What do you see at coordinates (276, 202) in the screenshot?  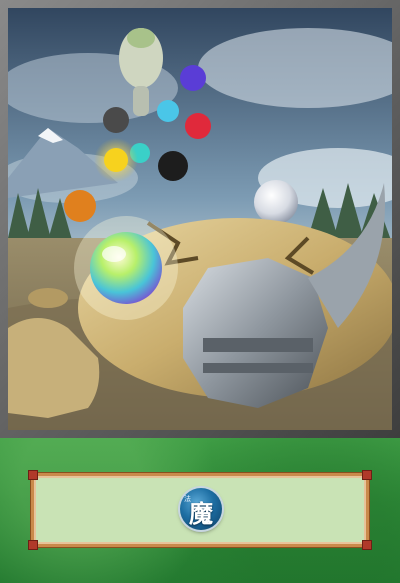 I see `white-orb` at bounding box center [276, 202].